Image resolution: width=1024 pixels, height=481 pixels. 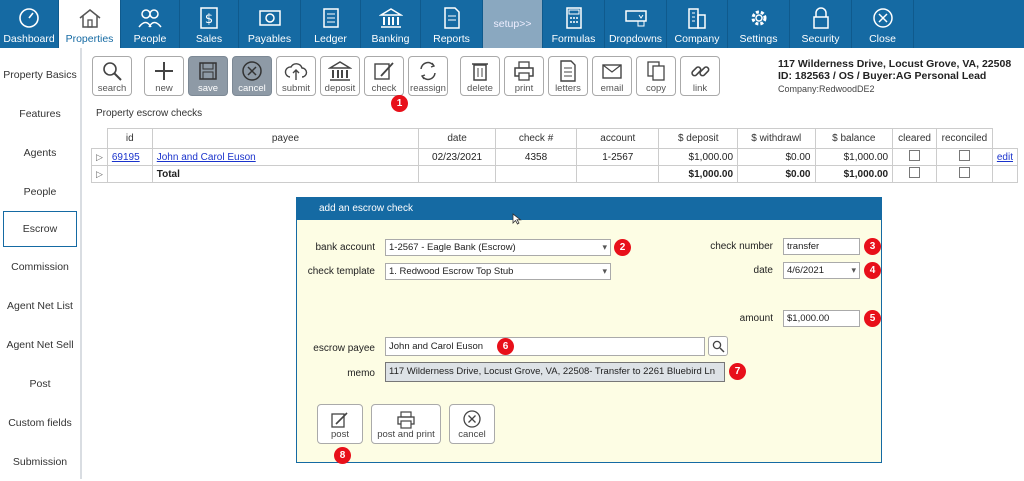 I want to click on nav-sales: $ Sales, so click(x=209, y=24).